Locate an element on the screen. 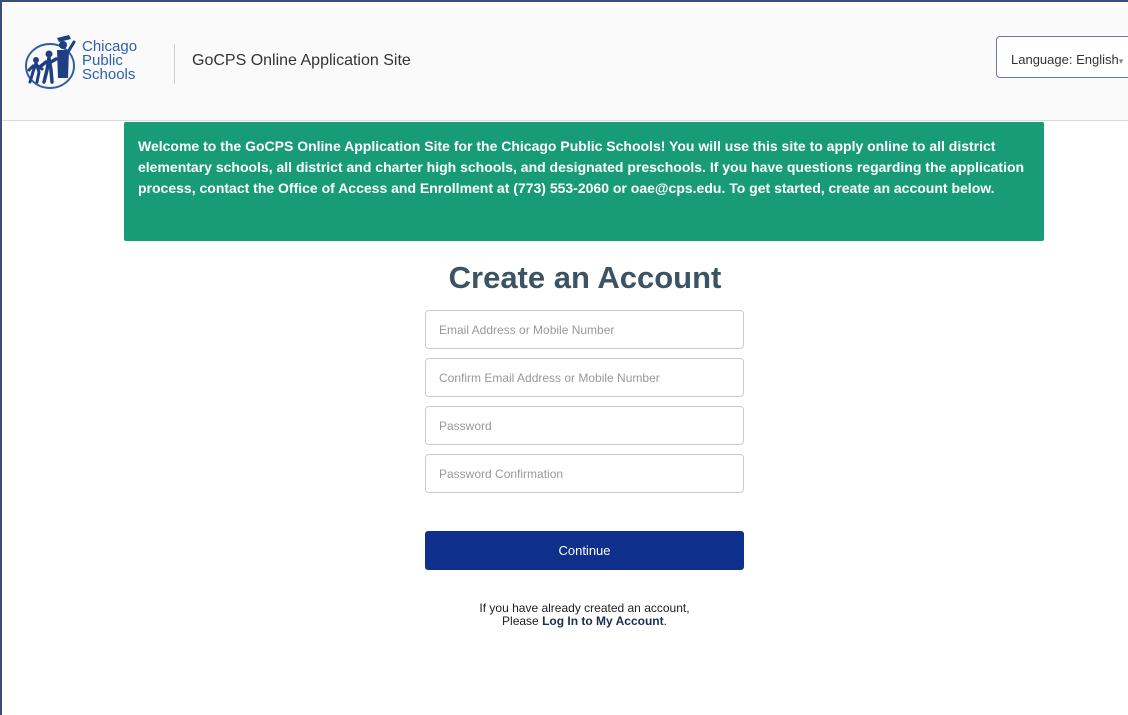 The image size is (1128, 715). cps-logo-text: Chicago Public Schools is located at coordinates (109, 61).